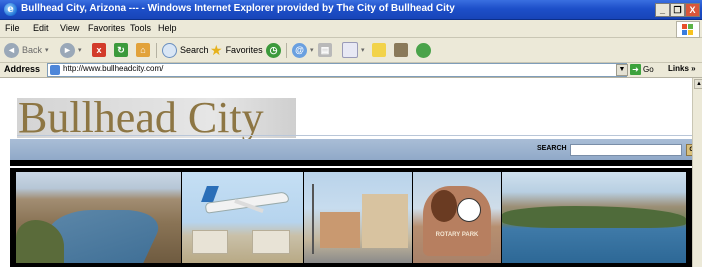 Image resolution: width=702 pixels, height=267 pixels. What do you see at coordinates (216, 50) in the screenshot?
I see `star-icon: ★` at bounding box center [216, 50].